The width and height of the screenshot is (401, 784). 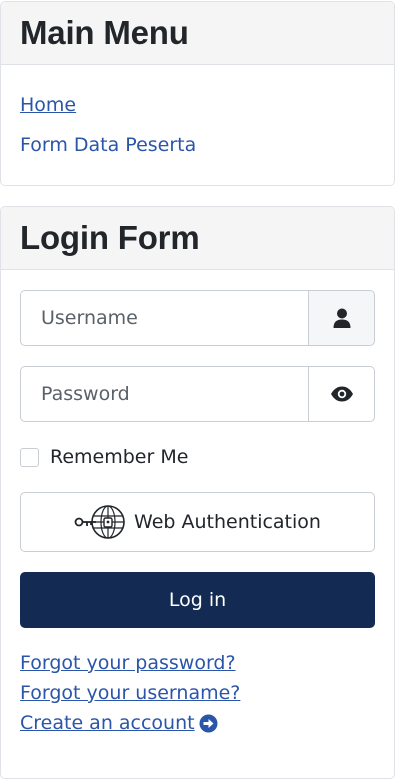 I want to click on web-authentication-button: Web Authentication, so click(x=197, y=522).